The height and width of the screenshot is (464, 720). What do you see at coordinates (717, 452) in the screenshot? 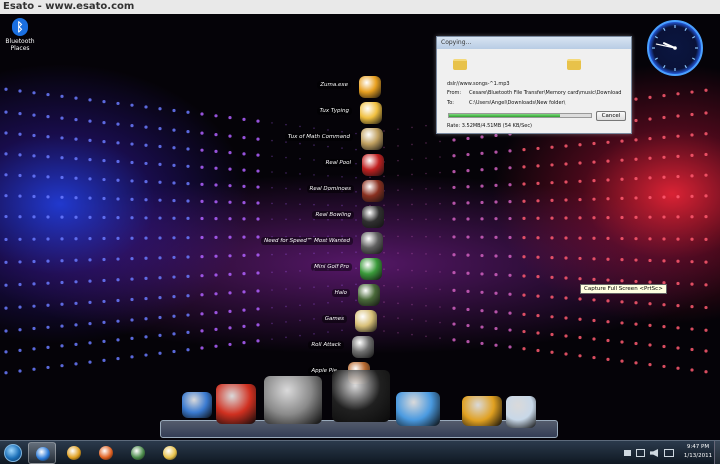
I see `show-desktop-button` at bounding box center [717, 452].